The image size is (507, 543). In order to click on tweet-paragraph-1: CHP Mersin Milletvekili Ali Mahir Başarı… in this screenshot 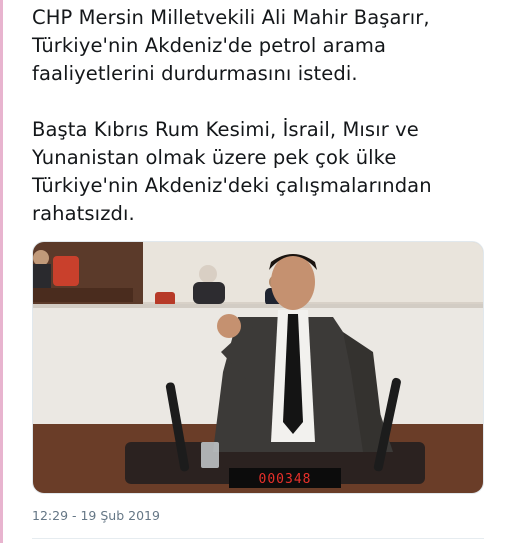, I will do `click(266, 46)`.